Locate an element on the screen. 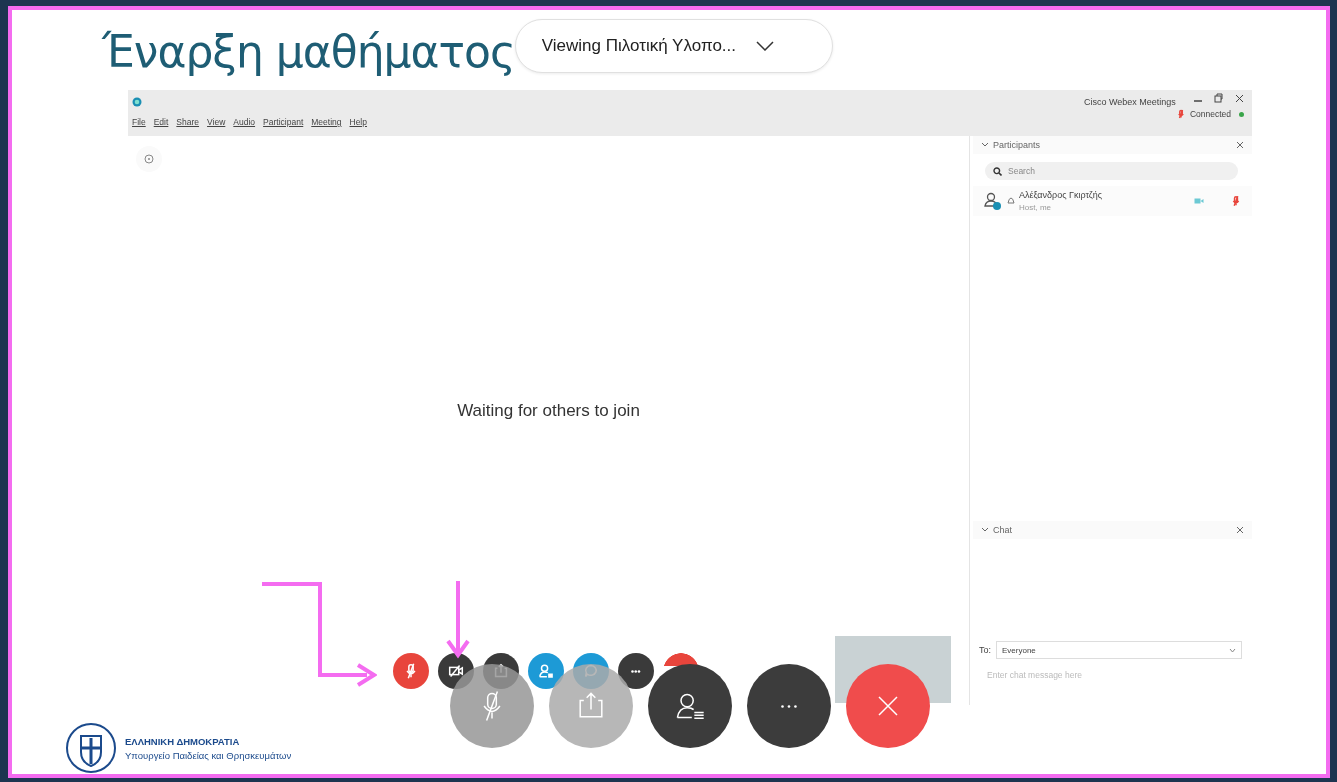 This screenshot has height=782, width=1337. more-button is located at coordinates (636, 671).